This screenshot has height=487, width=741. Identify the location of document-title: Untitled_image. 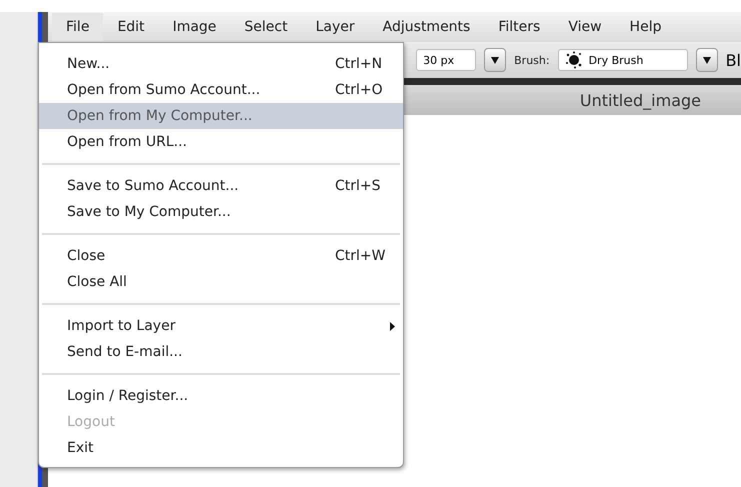
(640, 100).